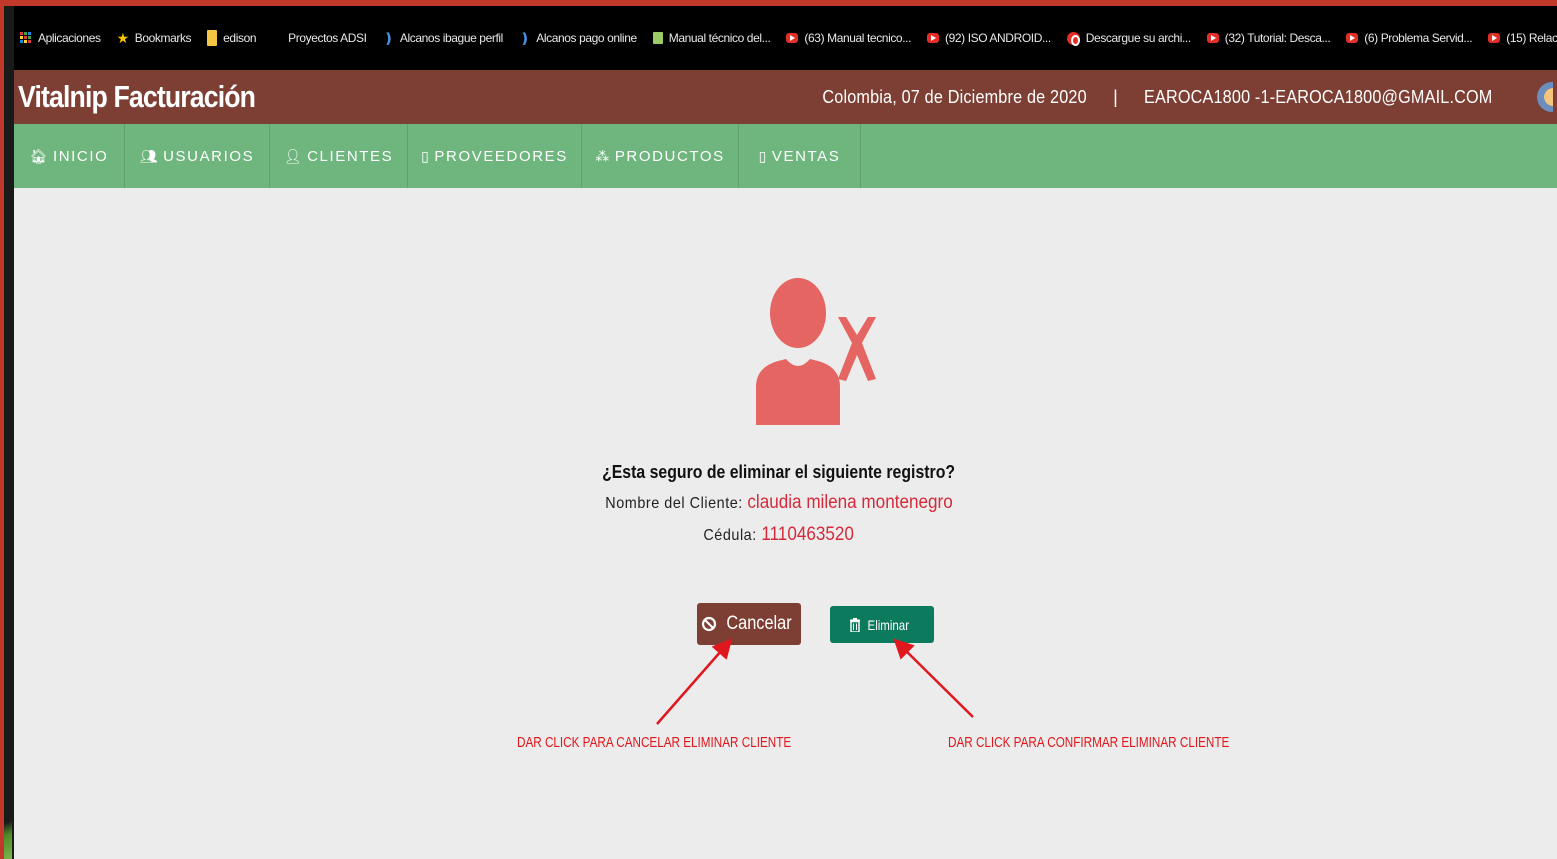 The height and width of the screenshot is (859, 1557). I want to click on client-name-label: Nombre del Cliente:, so click(673, 503).